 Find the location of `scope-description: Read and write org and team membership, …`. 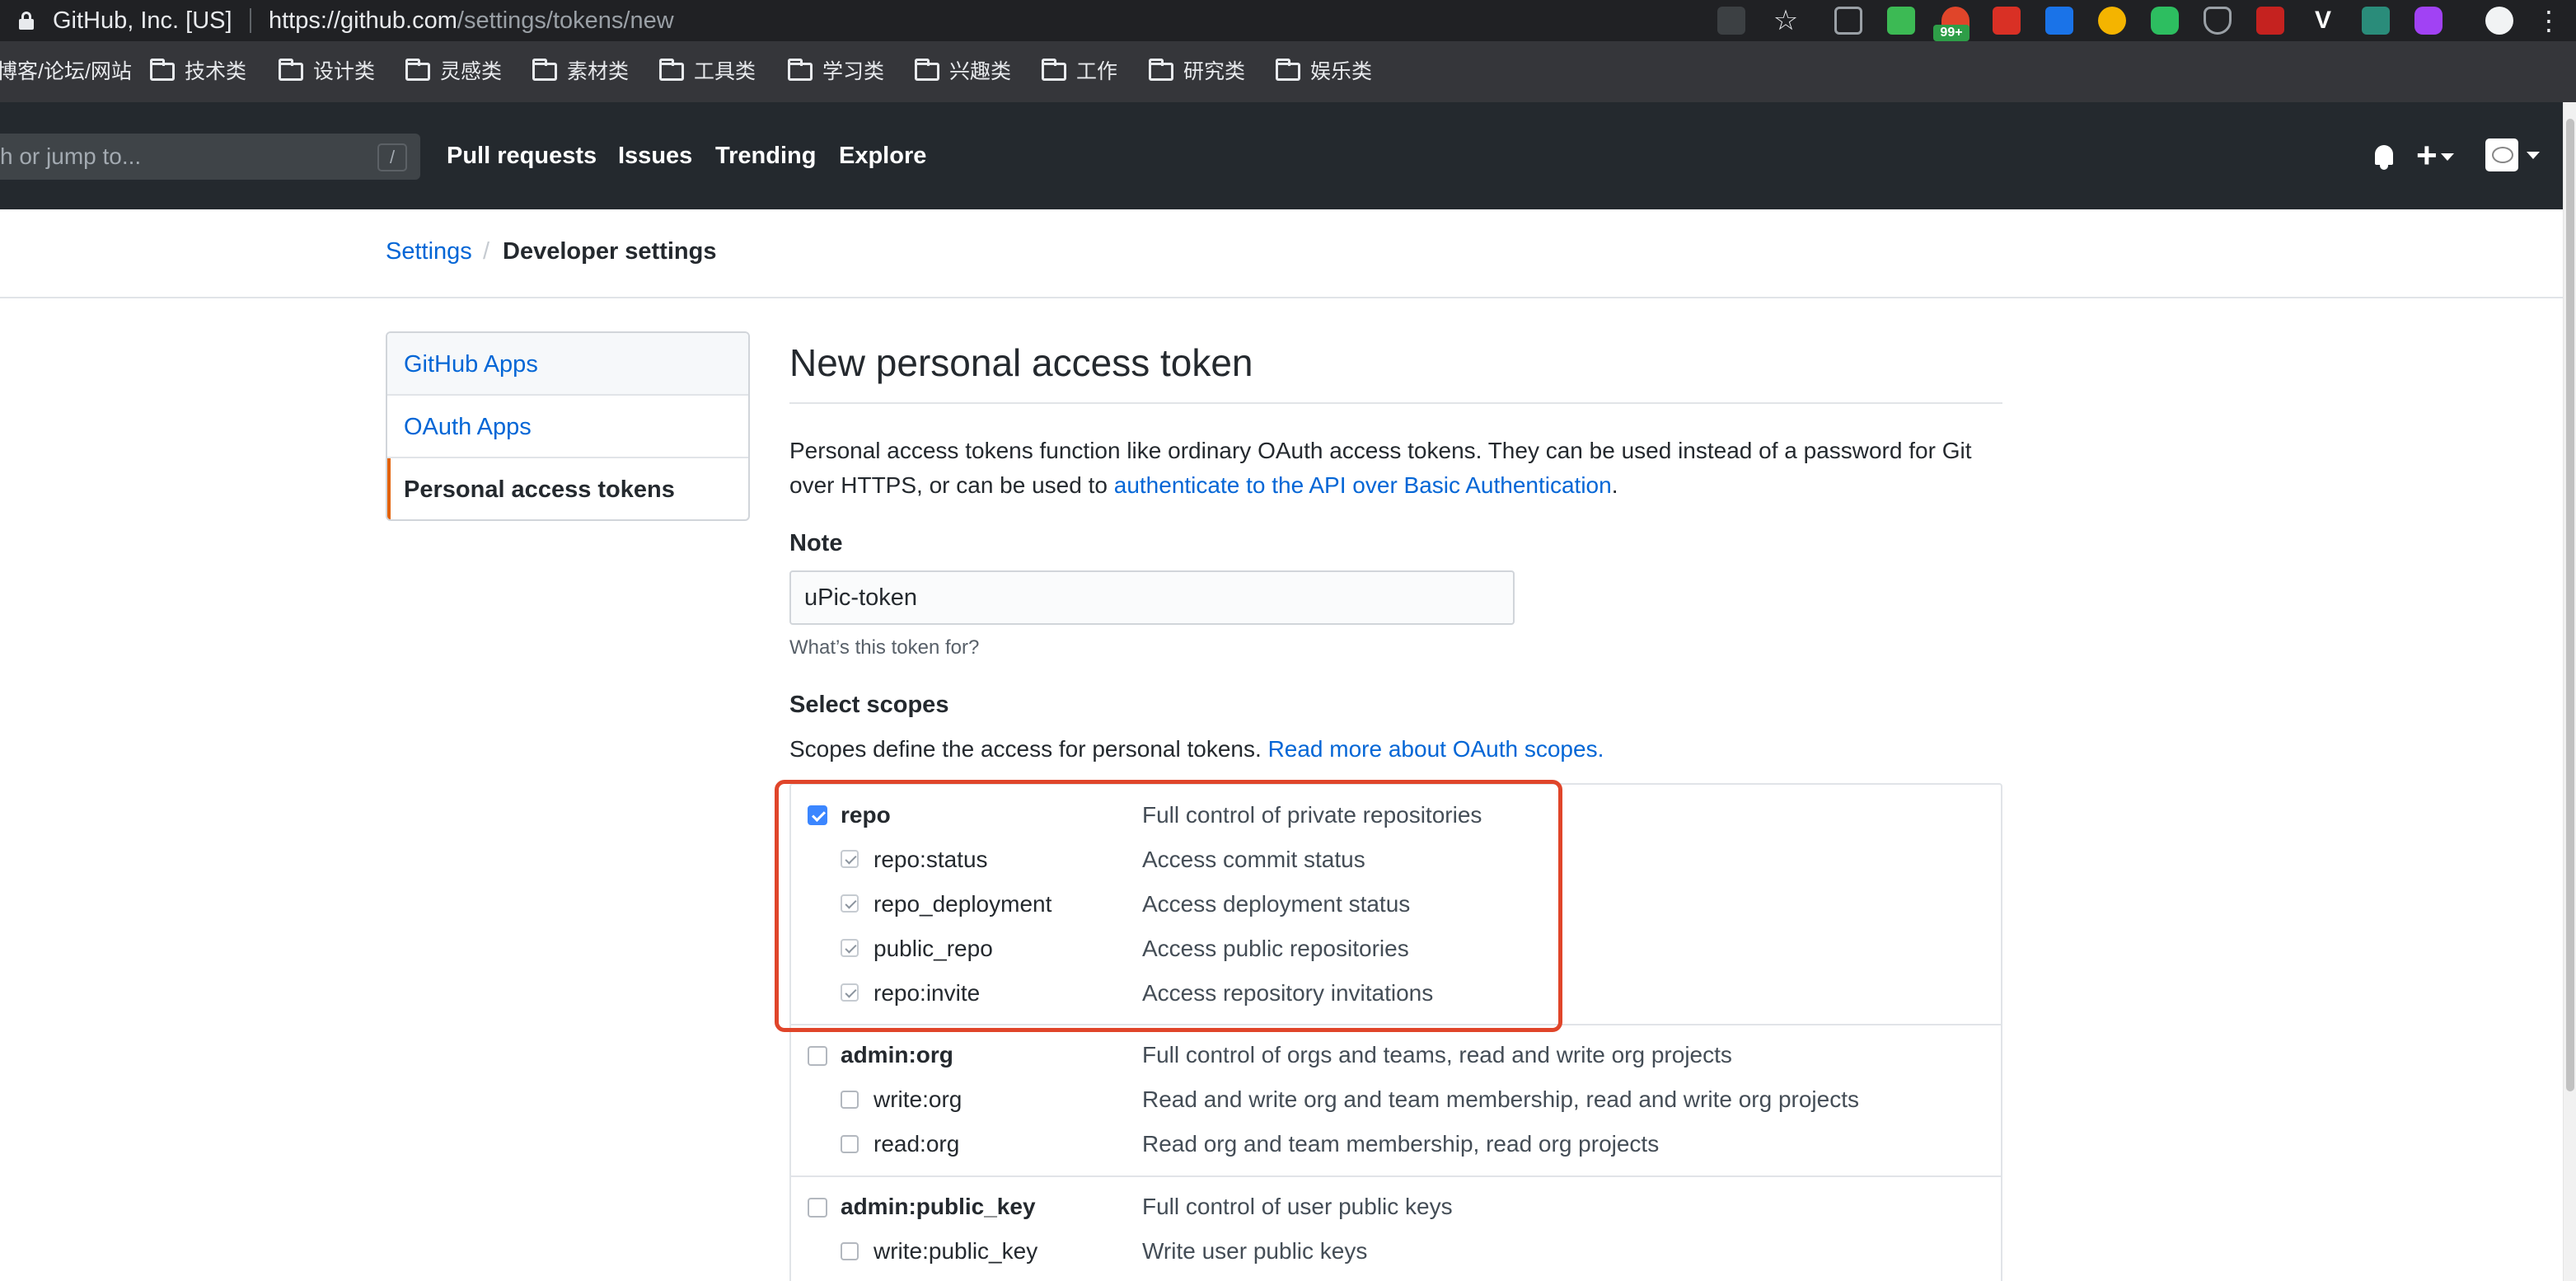

scope-description: Read and write org and team membership, … is located at coordinates (1500, 1099).